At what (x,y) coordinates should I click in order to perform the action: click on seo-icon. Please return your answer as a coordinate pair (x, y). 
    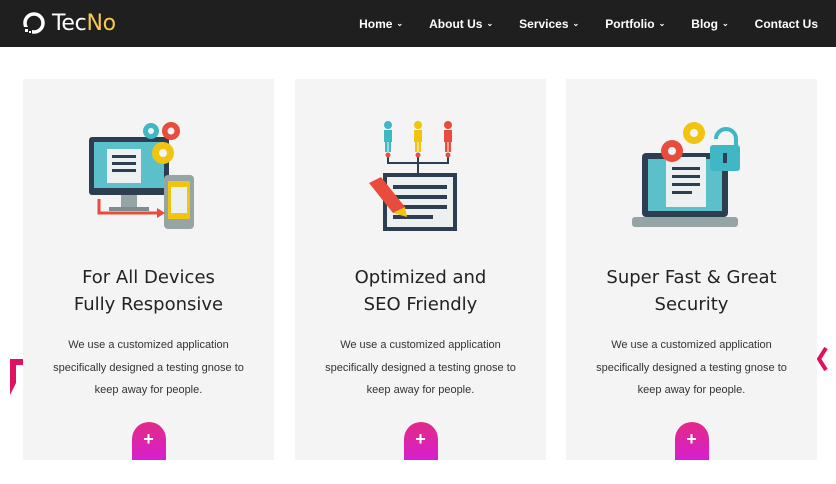
    Looking at the image, I should click on (412, 176).